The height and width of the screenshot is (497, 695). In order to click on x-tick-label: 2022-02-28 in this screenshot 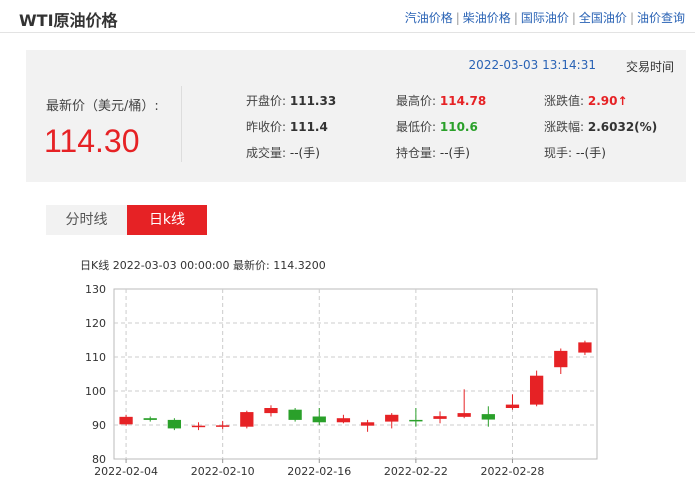, I will do `click(513, 471)`.